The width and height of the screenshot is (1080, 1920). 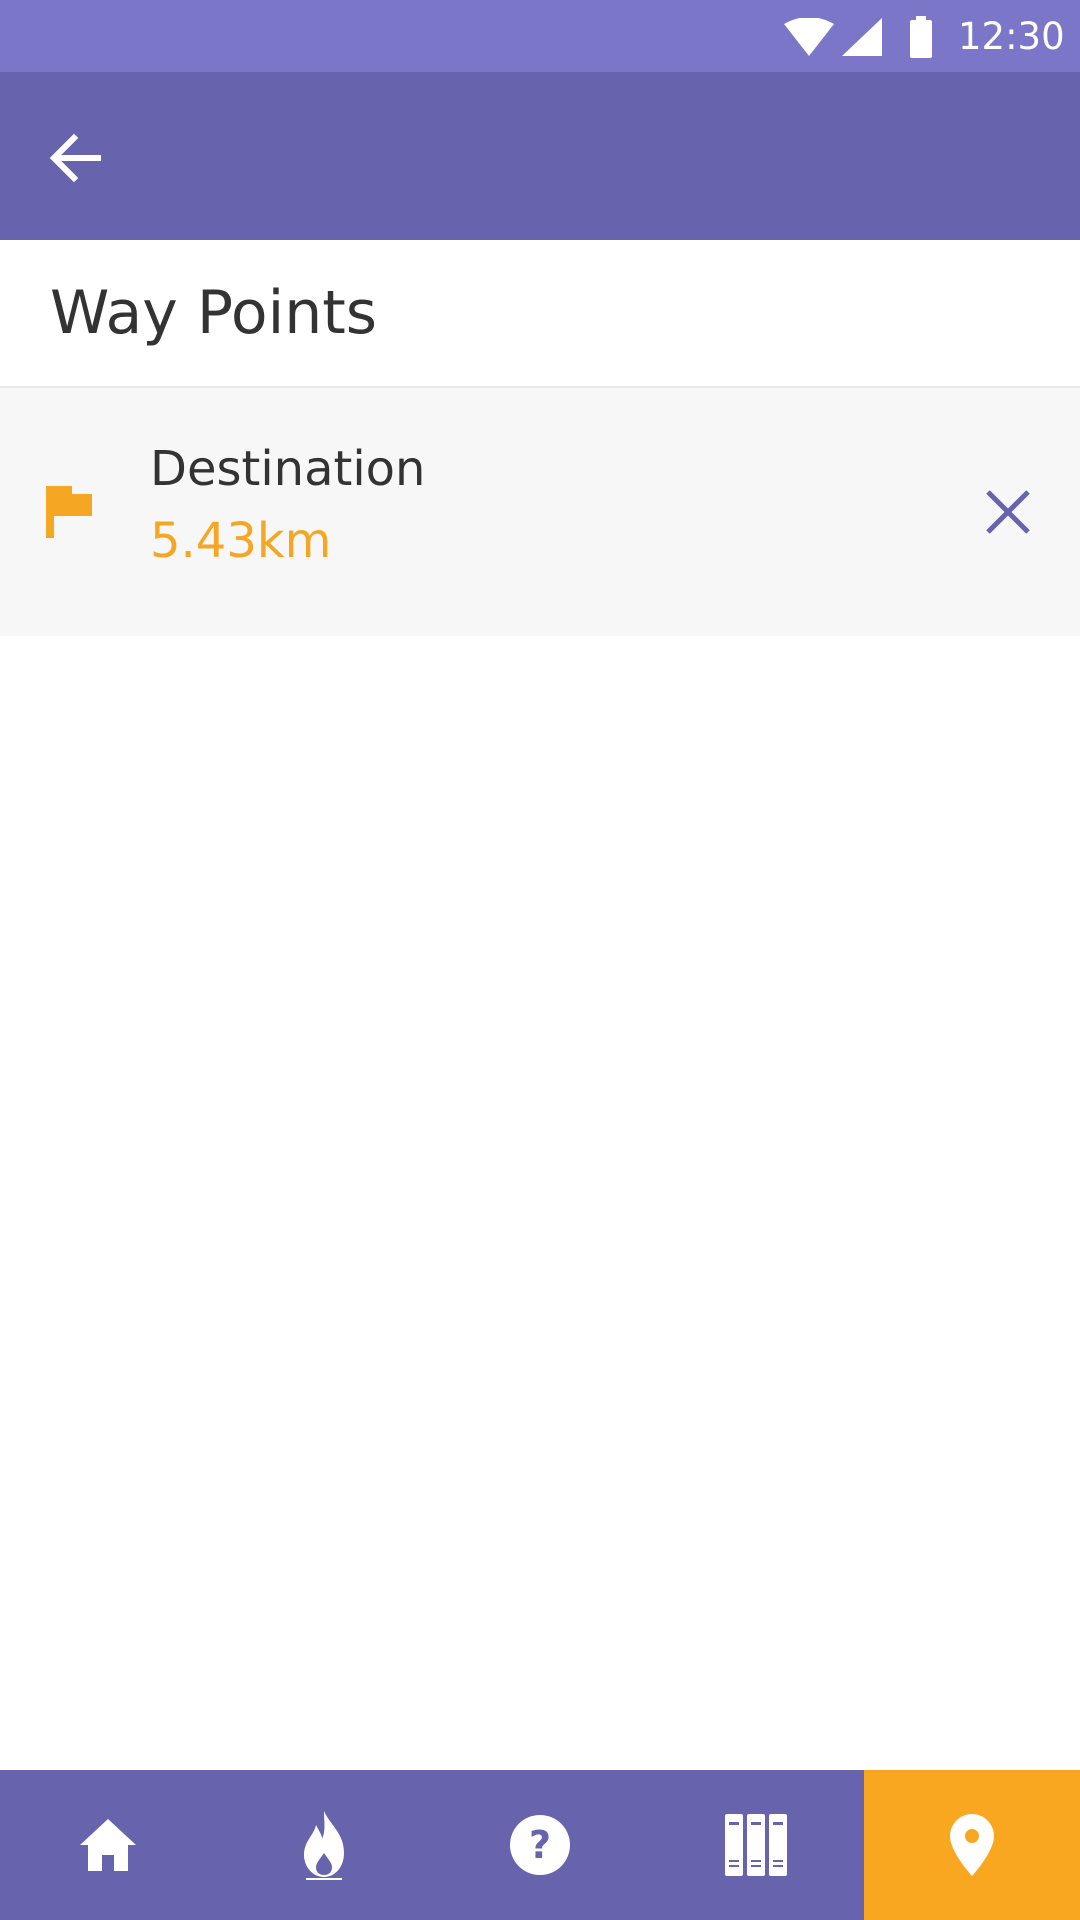 I want to click on fire-icon, so click(x=324, y=1845).